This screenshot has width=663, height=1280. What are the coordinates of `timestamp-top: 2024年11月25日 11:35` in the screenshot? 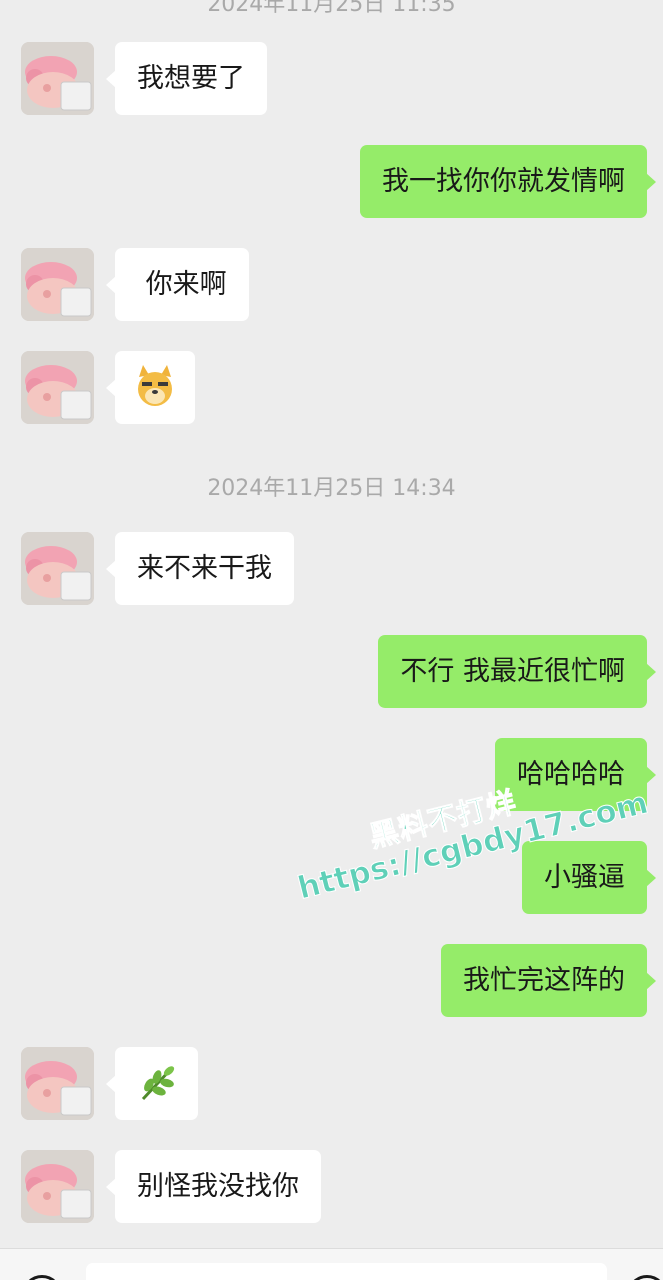 It's located at (331, 8).